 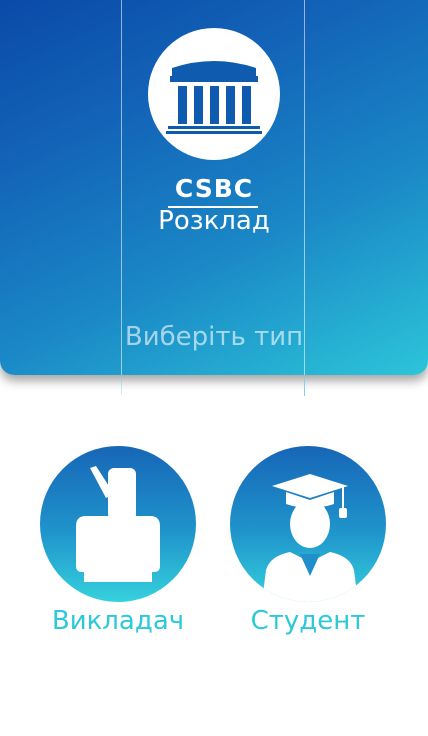 What do you see at coordinates (118, 621) in the screenshot?
I see `teacher-label: Викладач` at bounding box center [118, 621].